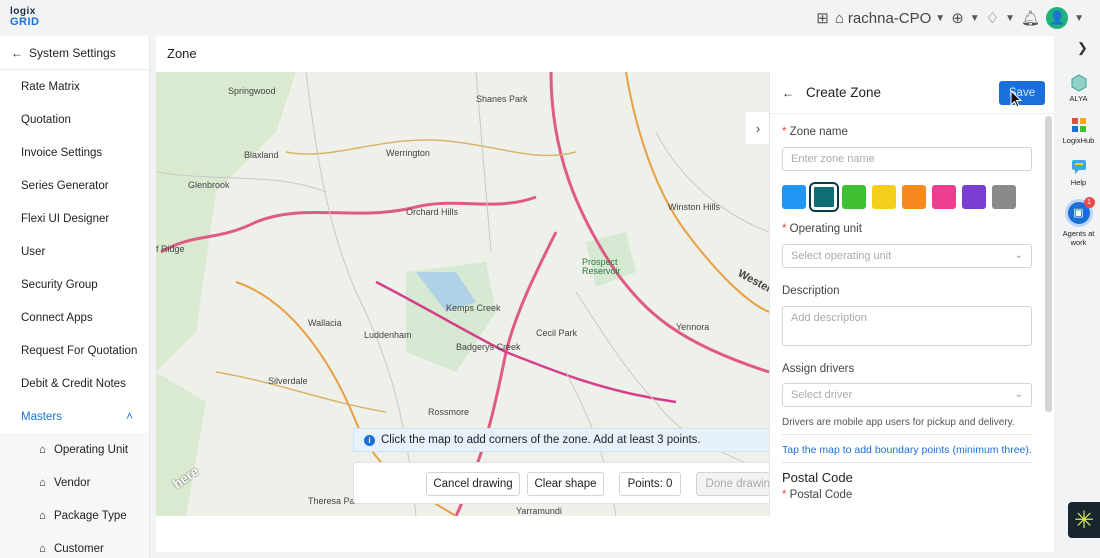 The width and height of the screenshot is (1100, 558). I want to click on sidebar-item-rate-matrix: Rate Matrix, so click(74, 86).